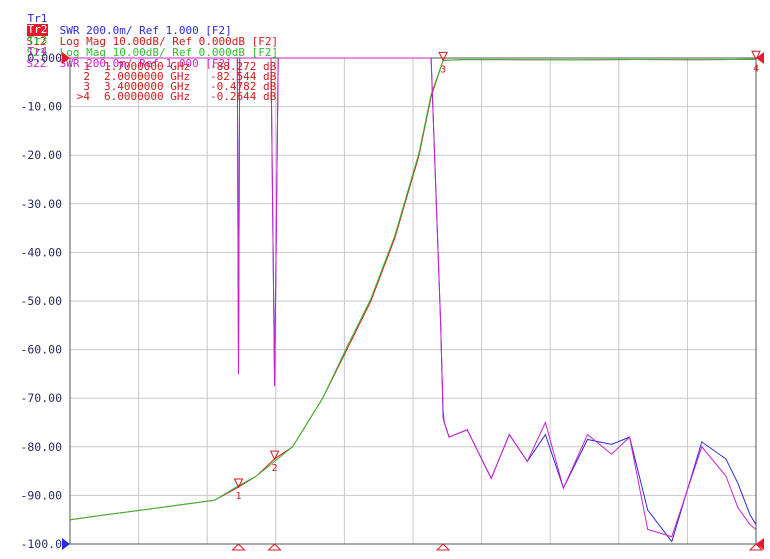 The width and height of the screenshot is (770, 559). I want to click on y-tick-label: -20.00, so click(41, 155).